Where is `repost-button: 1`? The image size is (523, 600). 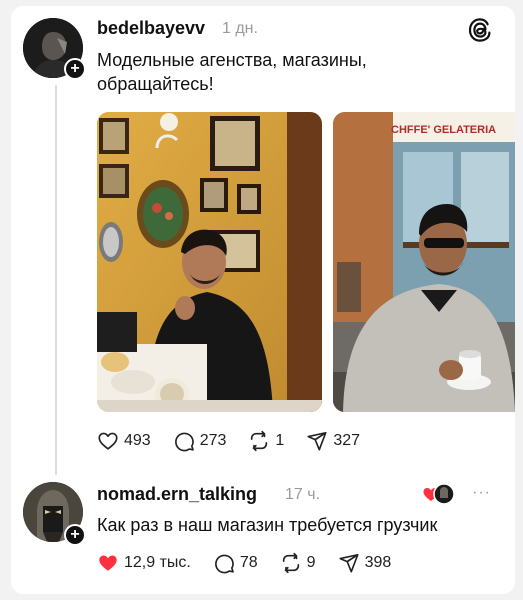
repost-button: 1 is located at coordinates (266, 441).